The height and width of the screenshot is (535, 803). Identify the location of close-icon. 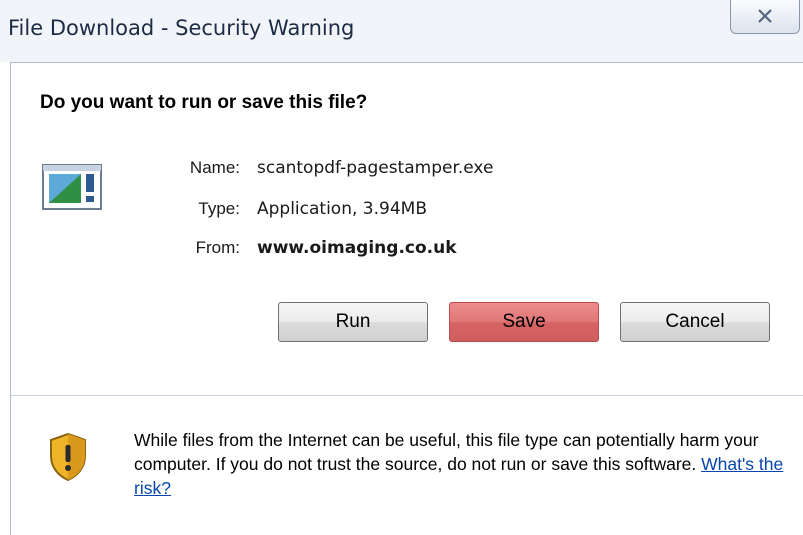
(765, 19).